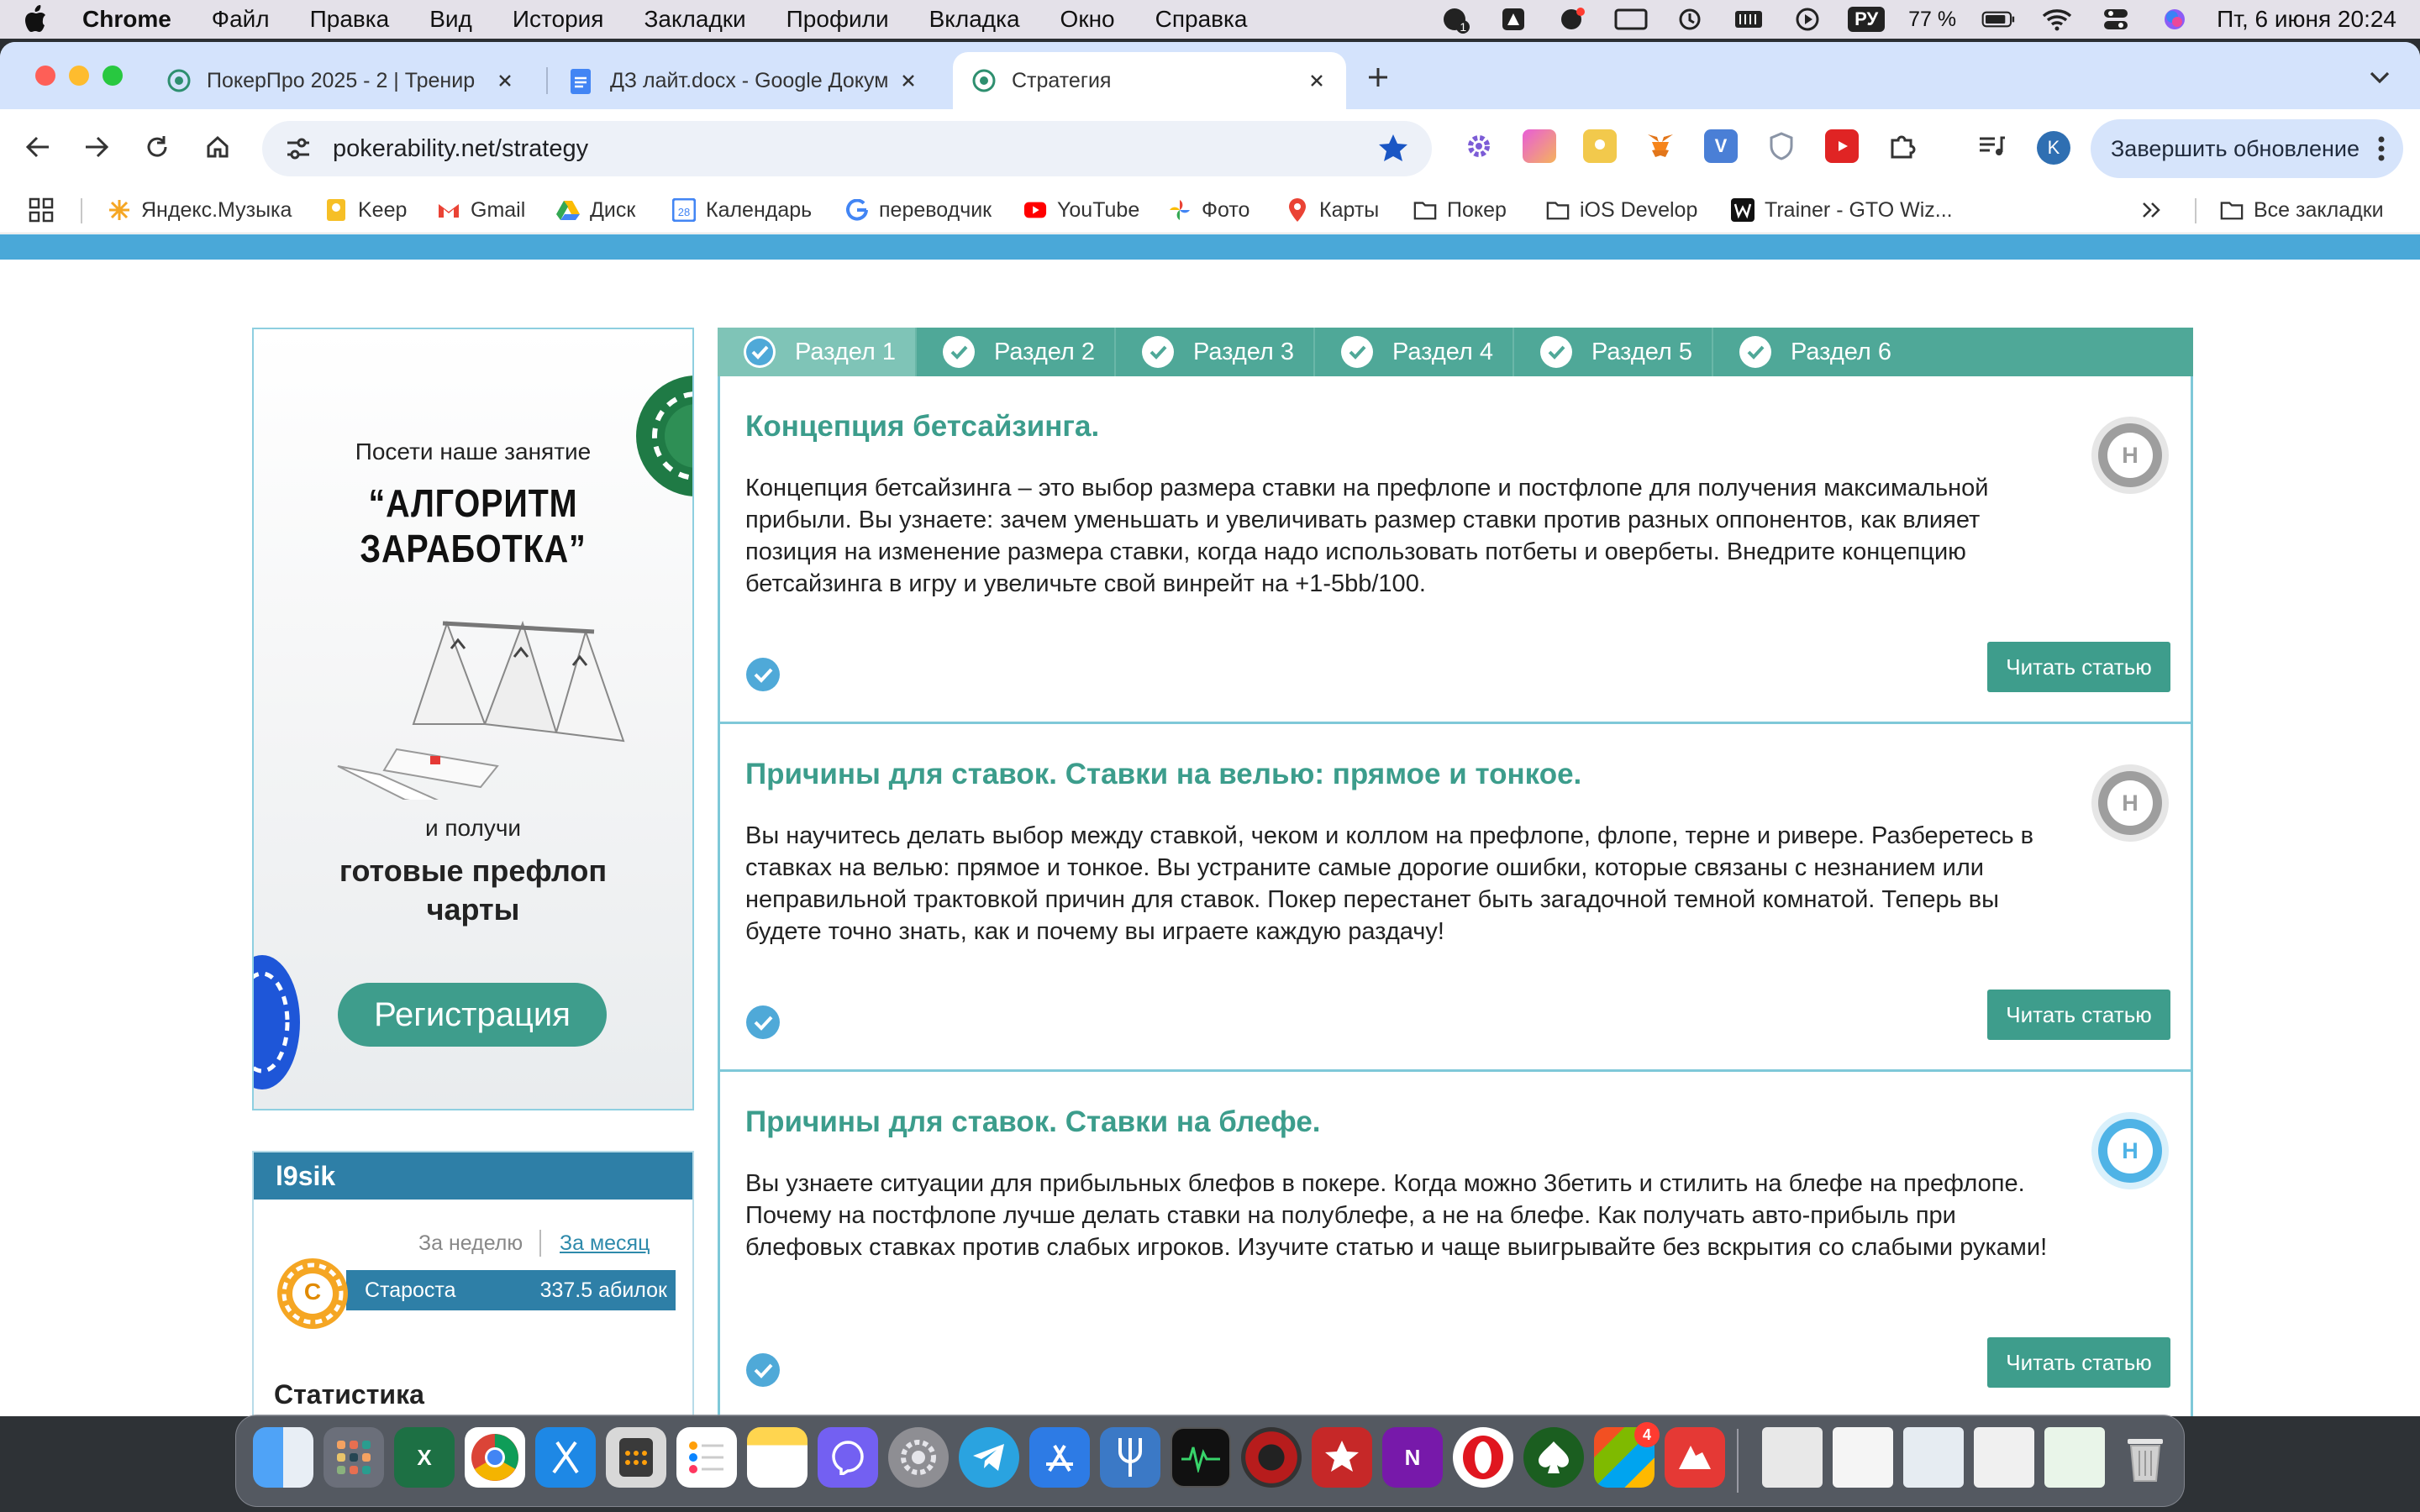 This screenshot has width=2420, height=1512. What do you see at coordinates (1081, 210) in the screenshot?
I see `bookmark-youtube: YouTube` at bounding box center [1081, 210].